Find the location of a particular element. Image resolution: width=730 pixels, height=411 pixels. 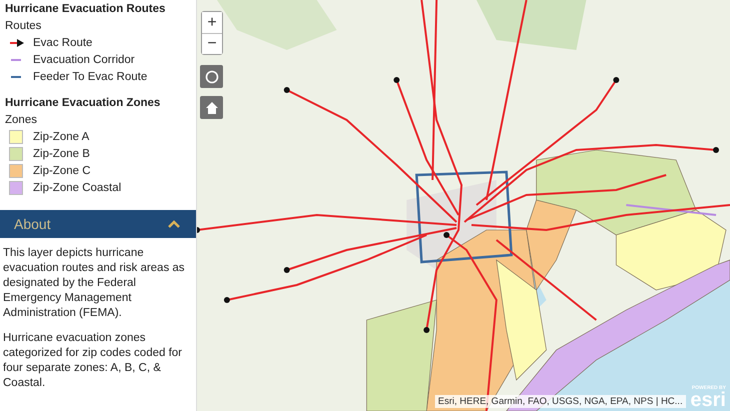

about-header: About is located at coordinates (98, 224).